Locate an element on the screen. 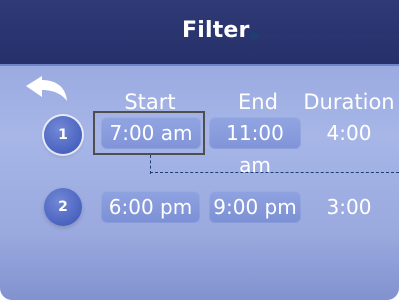  filter-cycle-1-duration: 4:00 is located at coordinates (349, 133).